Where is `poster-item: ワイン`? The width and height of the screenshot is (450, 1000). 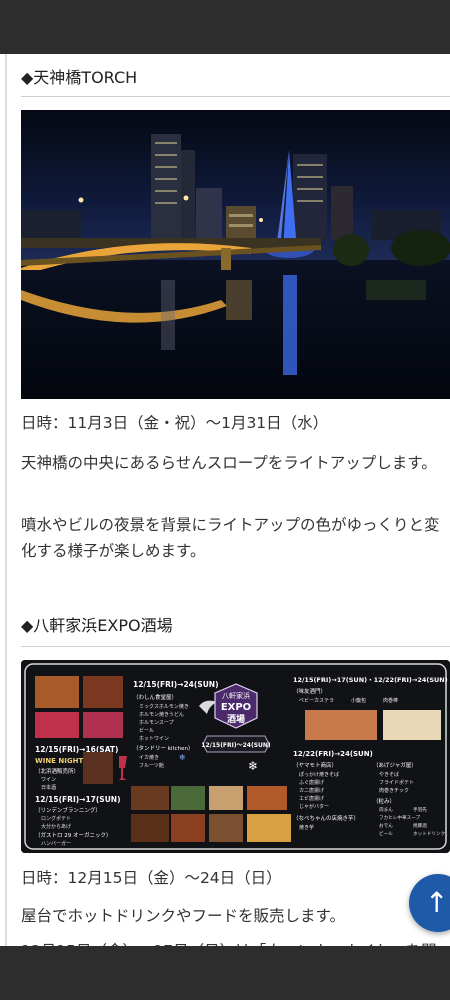 poster-item: ワイン is located at coordinates (48, 780).